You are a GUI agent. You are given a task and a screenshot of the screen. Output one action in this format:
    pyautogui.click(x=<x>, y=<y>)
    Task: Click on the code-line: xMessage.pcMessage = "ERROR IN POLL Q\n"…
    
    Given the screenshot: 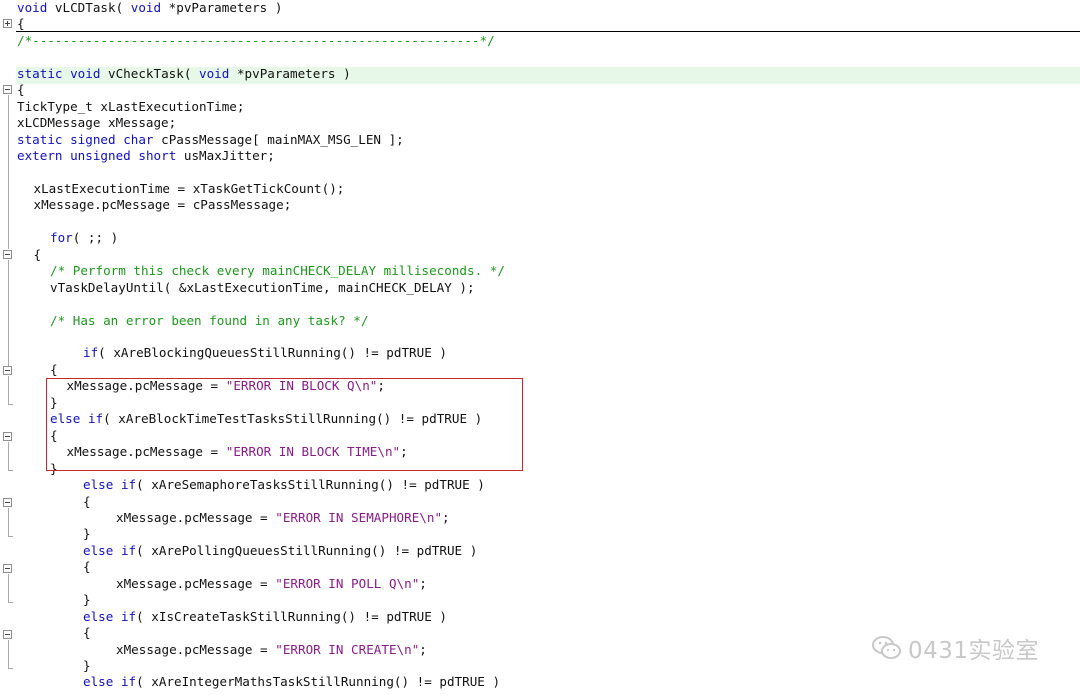 What is the action you would take?
    pyautogui.click(x=540, y=584)
    